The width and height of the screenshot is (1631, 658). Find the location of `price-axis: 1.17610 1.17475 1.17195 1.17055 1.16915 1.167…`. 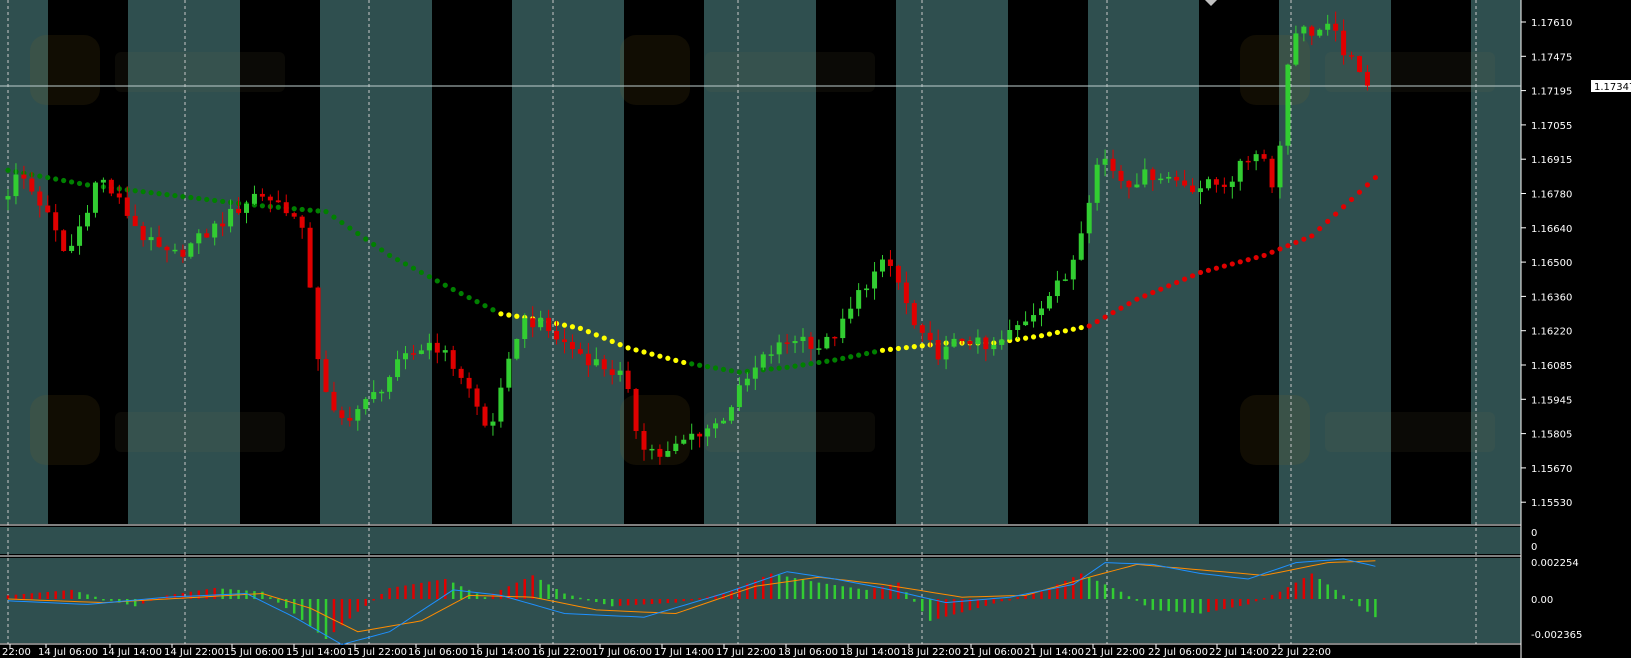

price-axis: 1.17610 1.17475 1.17195 1.17055 1.16915 1.167… is located at coordinates (1546, 263).